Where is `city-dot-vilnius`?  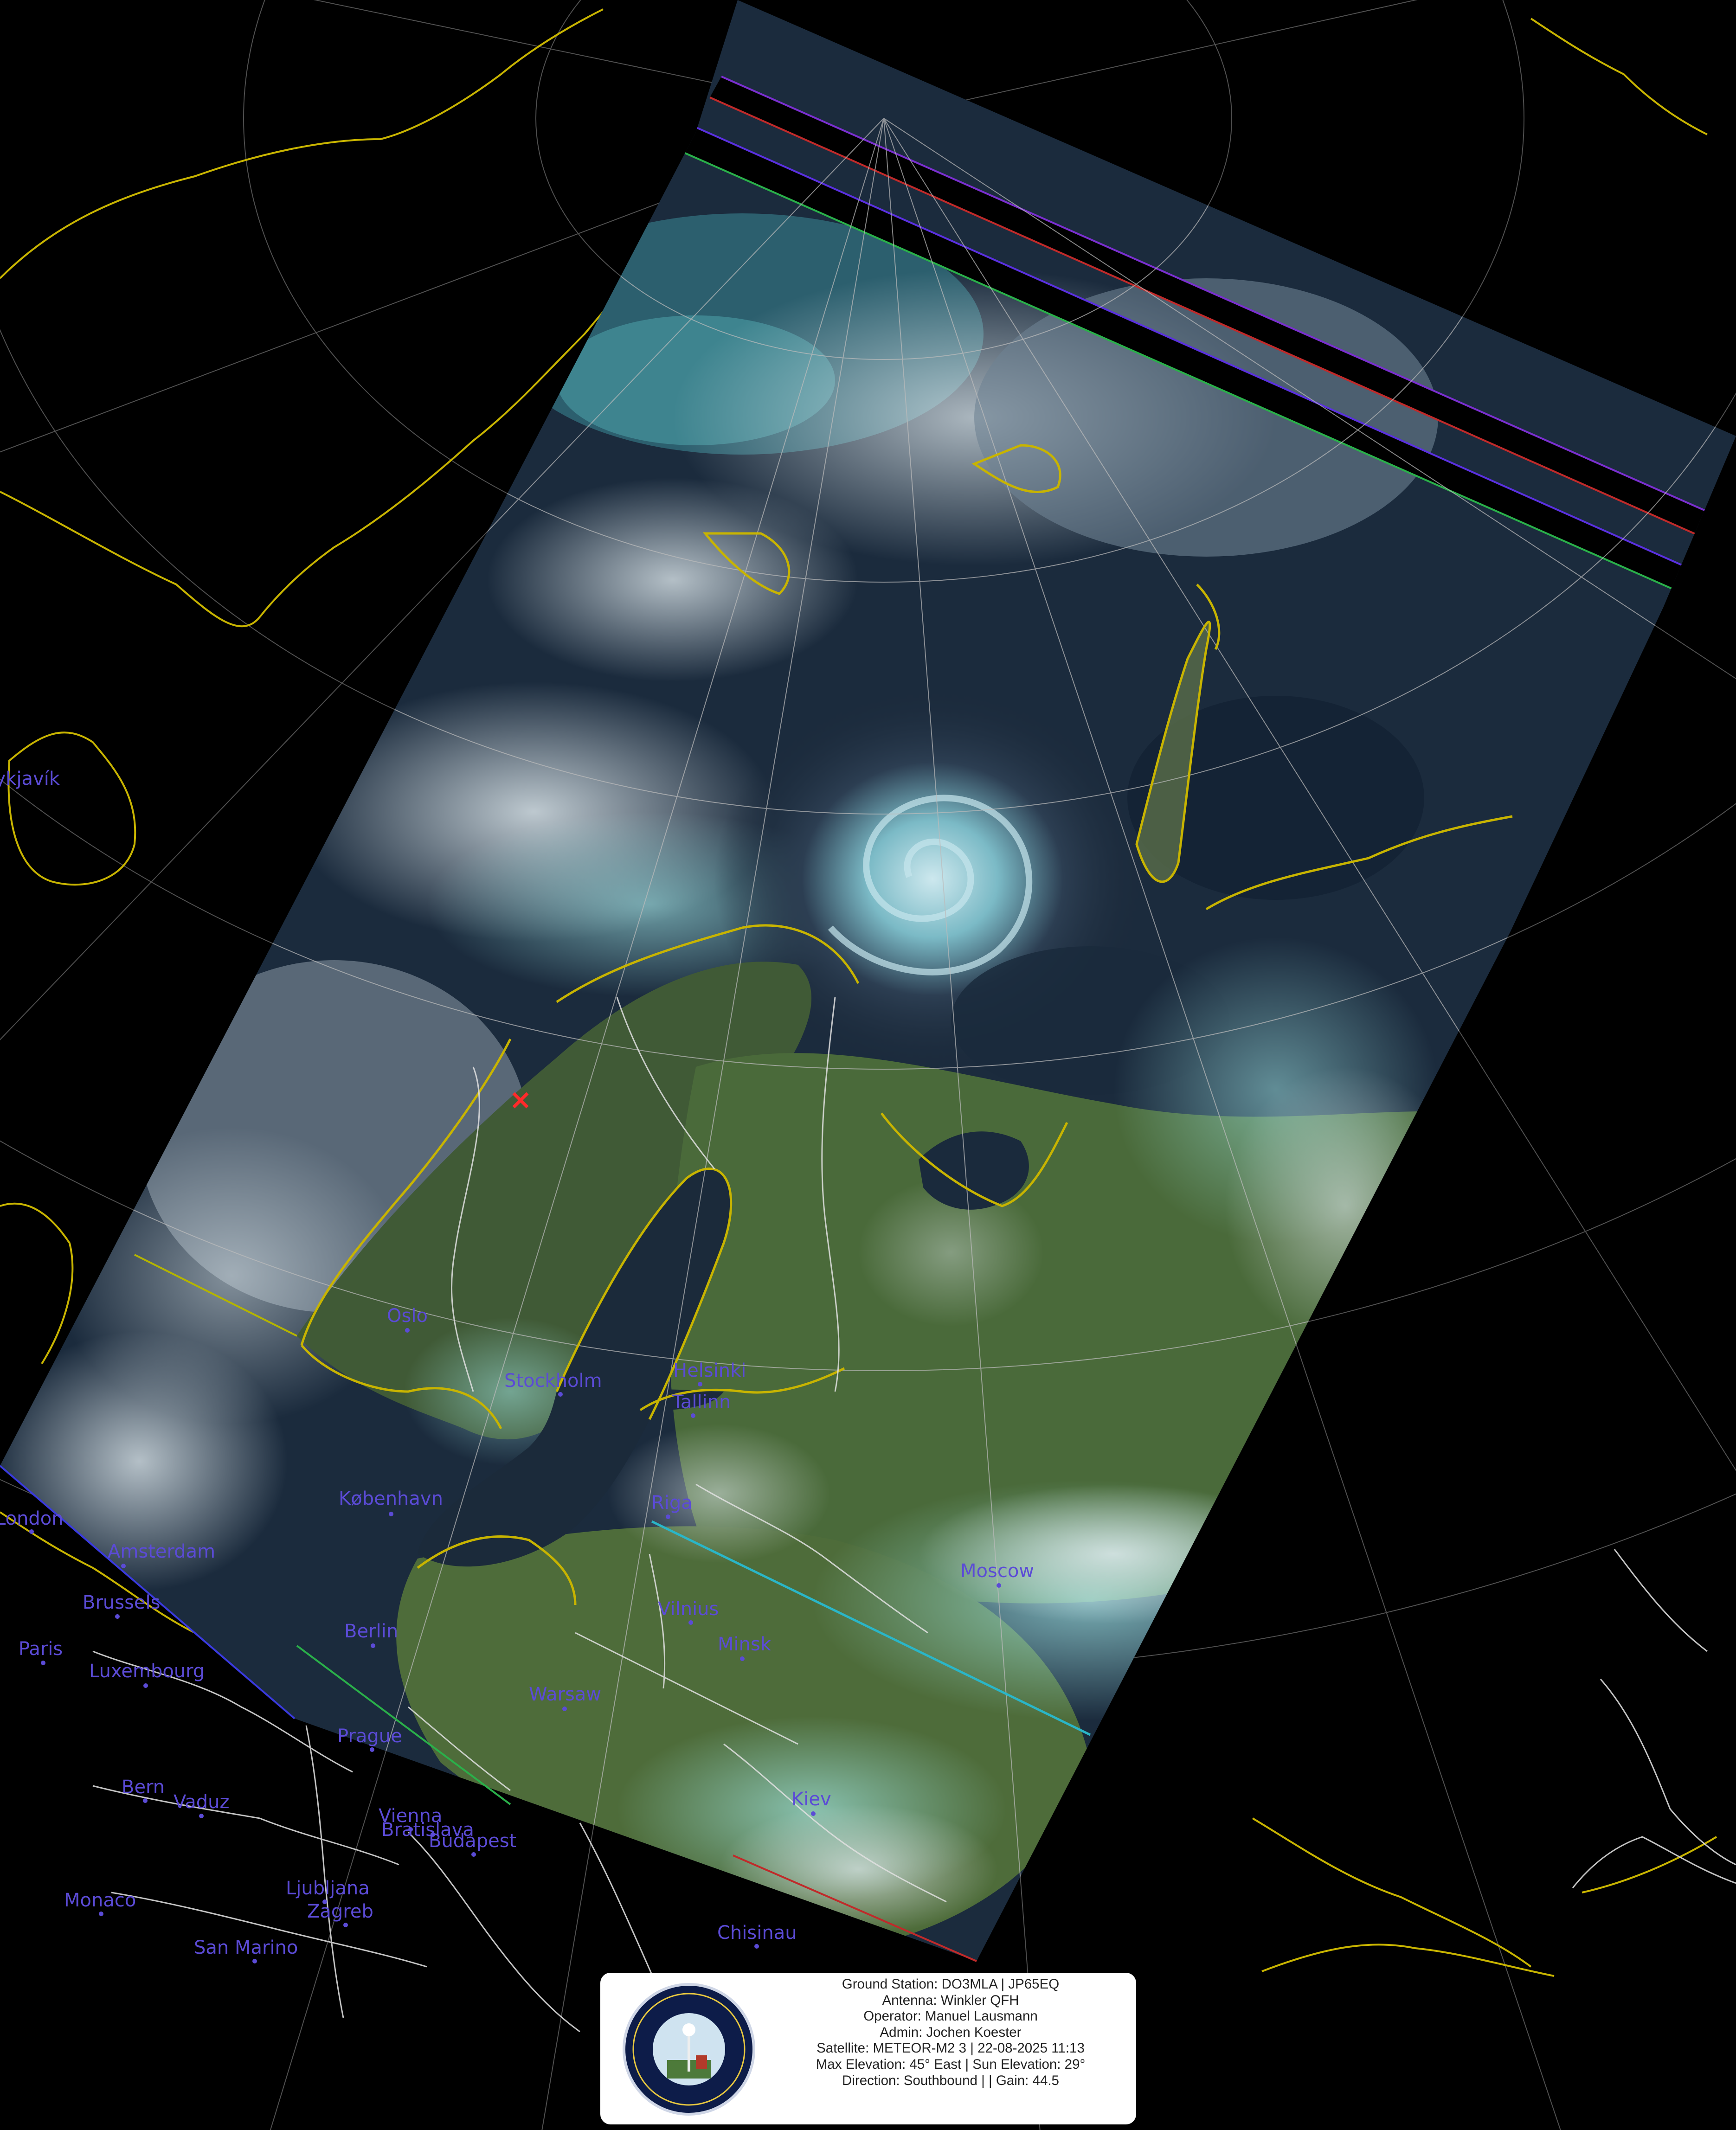
city-dot-vilnius is located at coordinates (691, 1622).